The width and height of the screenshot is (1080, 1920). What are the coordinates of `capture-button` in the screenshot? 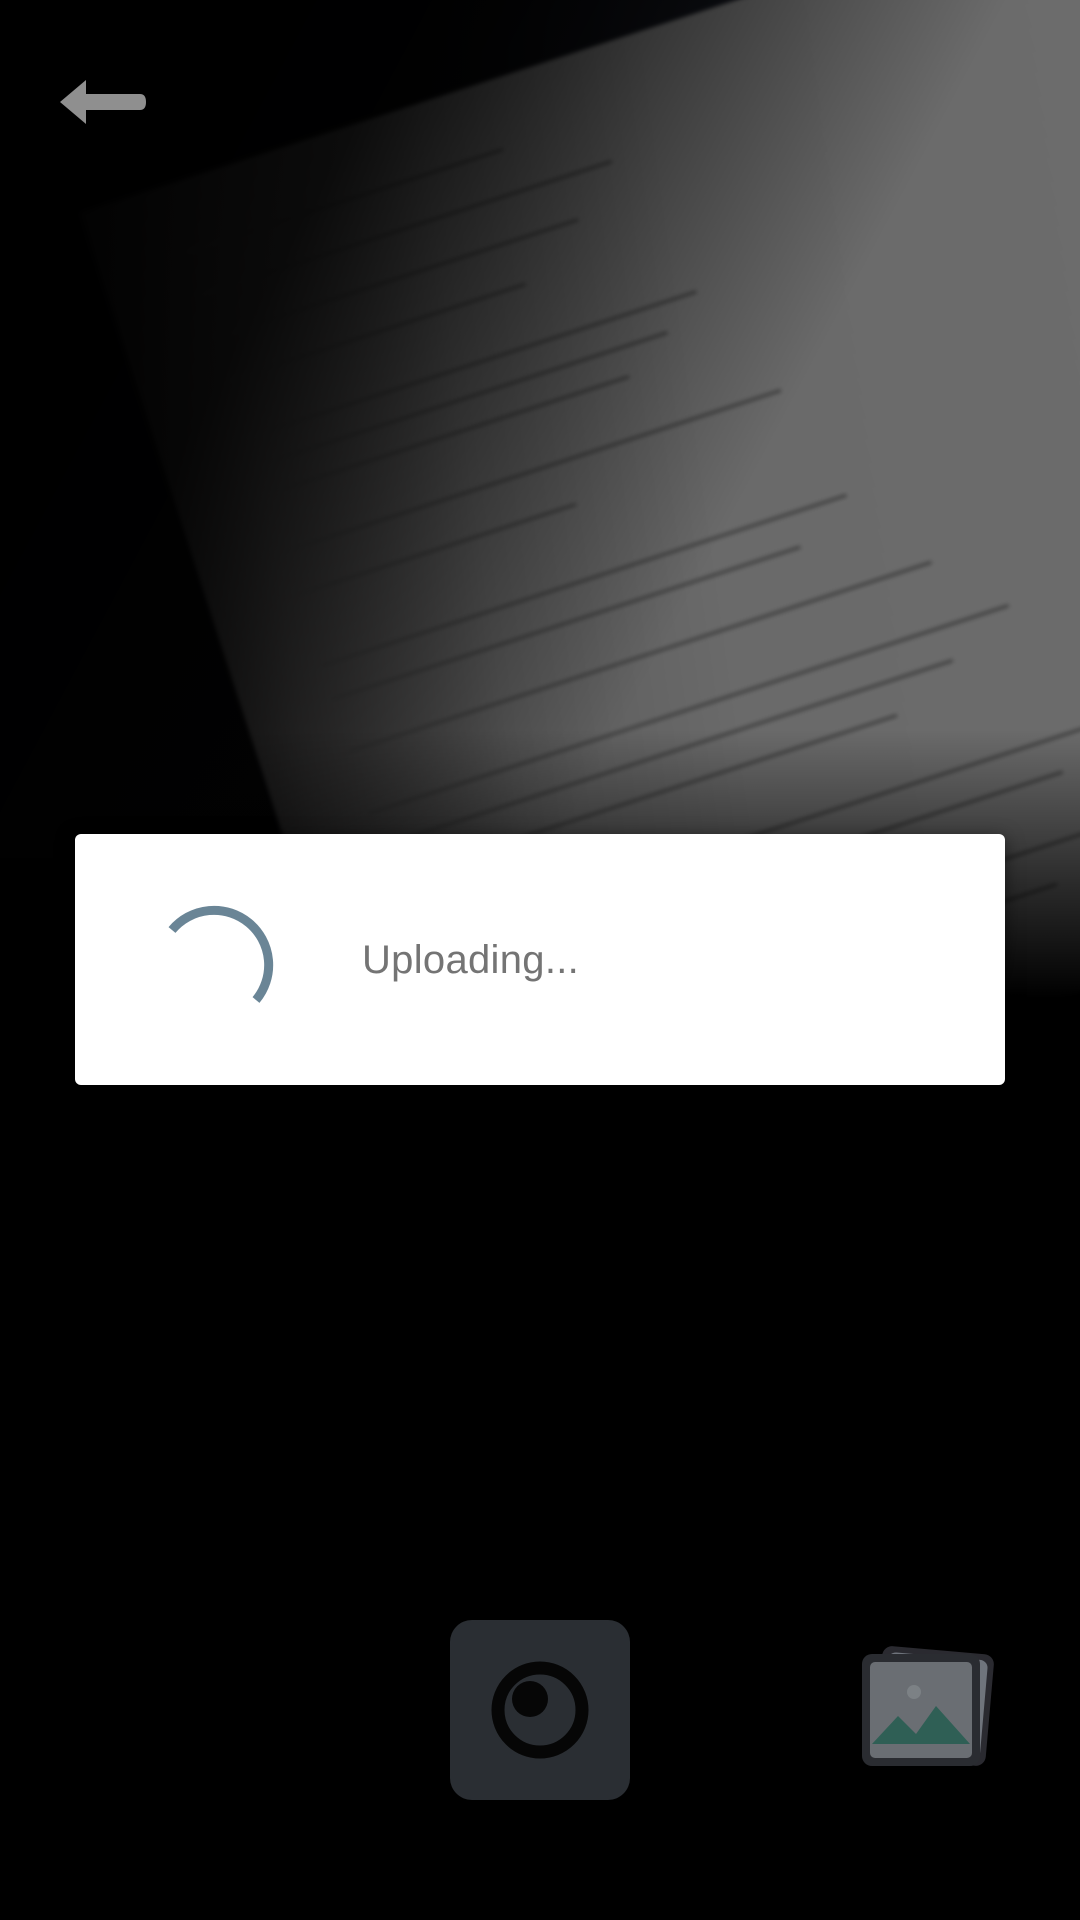 It's located at (540, 1710).